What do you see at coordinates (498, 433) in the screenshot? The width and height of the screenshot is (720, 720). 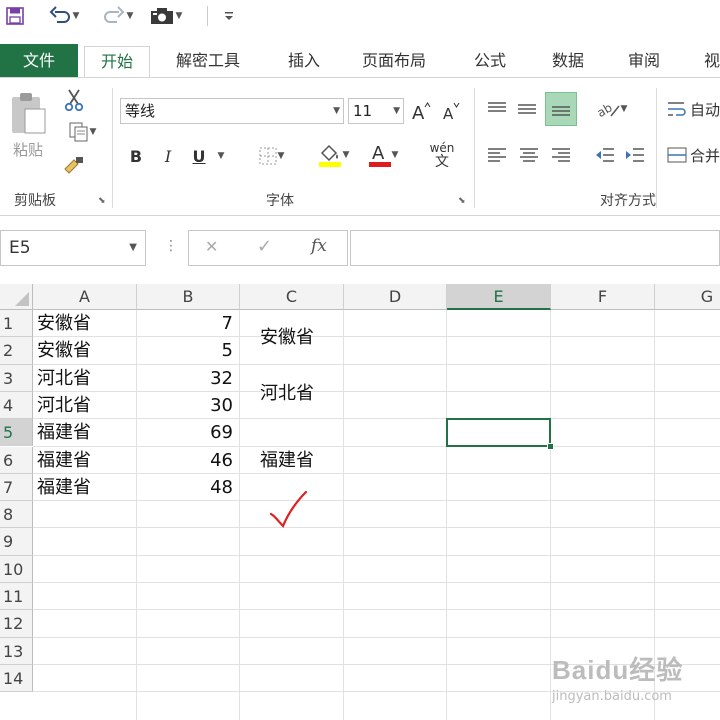 I see `selected-cell-outline` at bounding box center [498, 433].